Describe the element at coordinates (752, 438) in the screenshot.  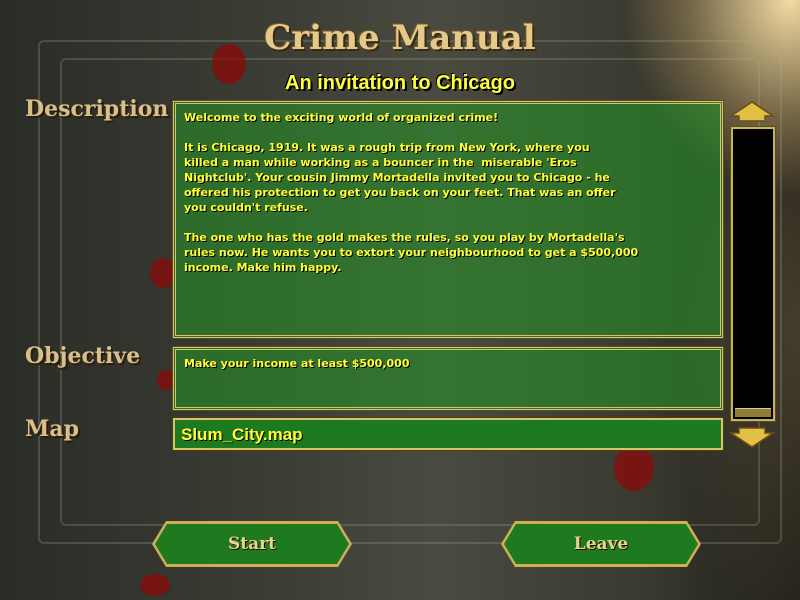
I see `arrow-down-icon` at that location.